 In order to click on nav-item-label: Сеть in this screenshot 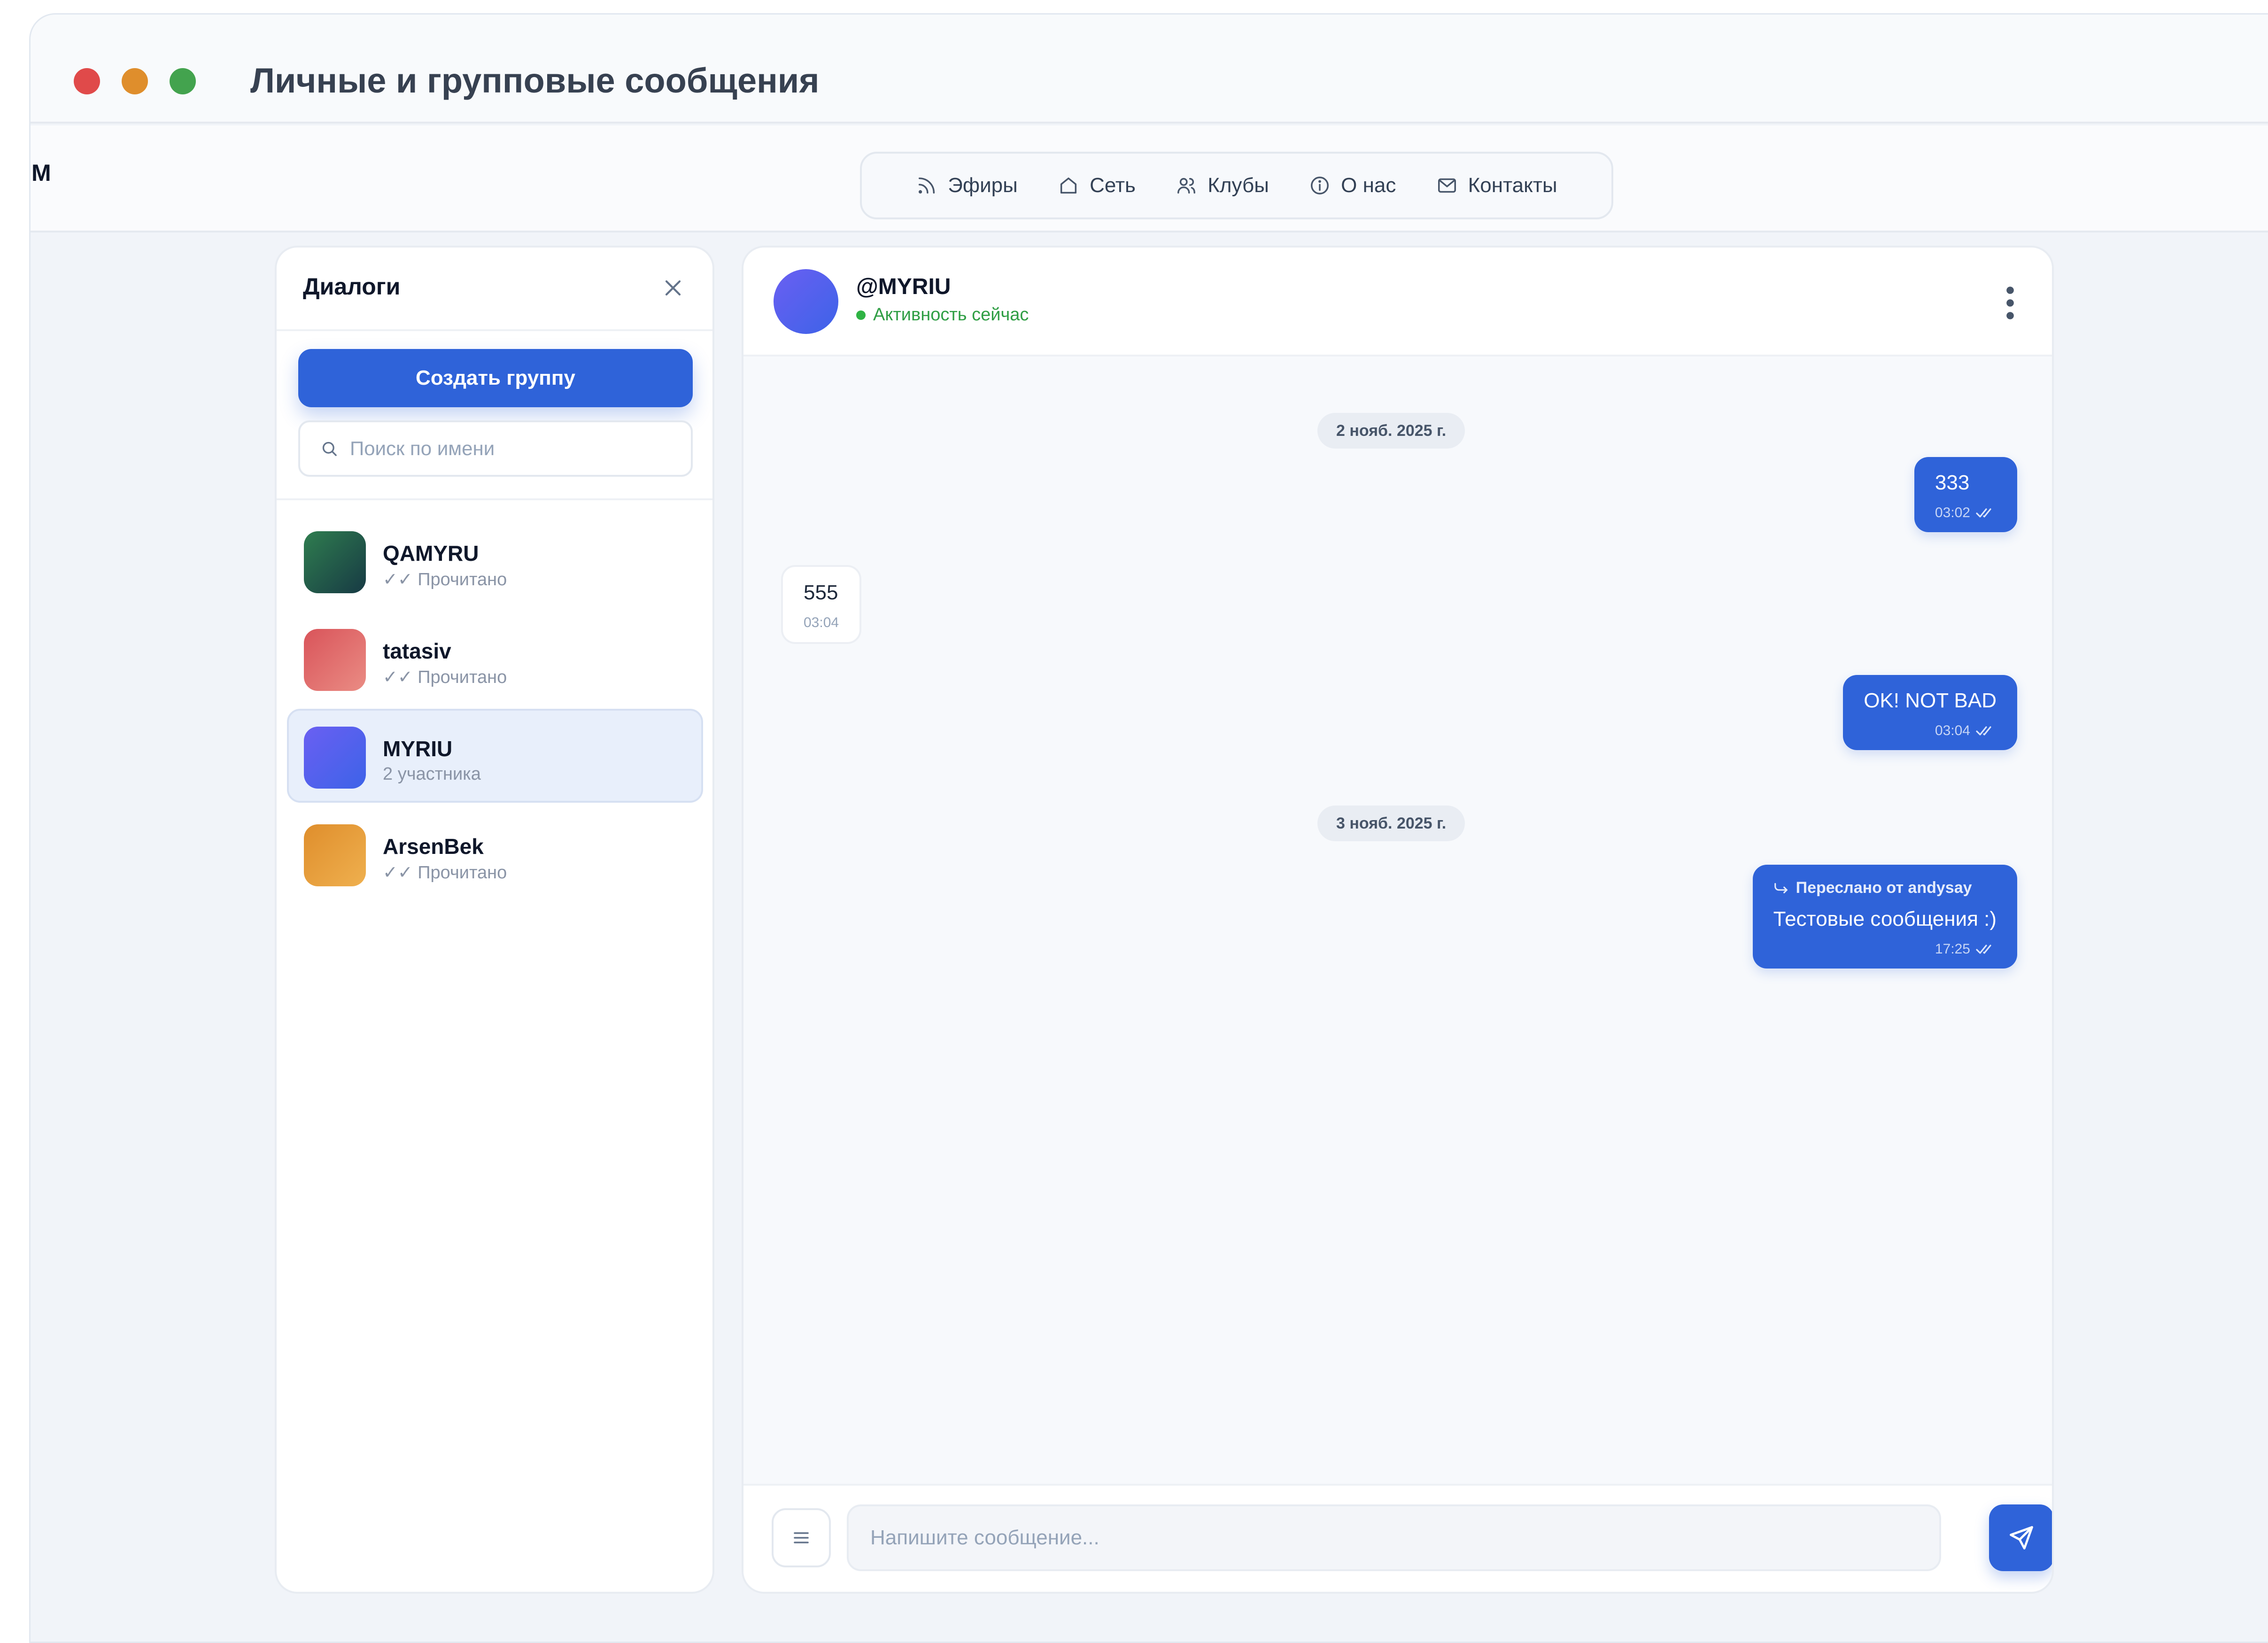, I will do `click(1113, 185)`.